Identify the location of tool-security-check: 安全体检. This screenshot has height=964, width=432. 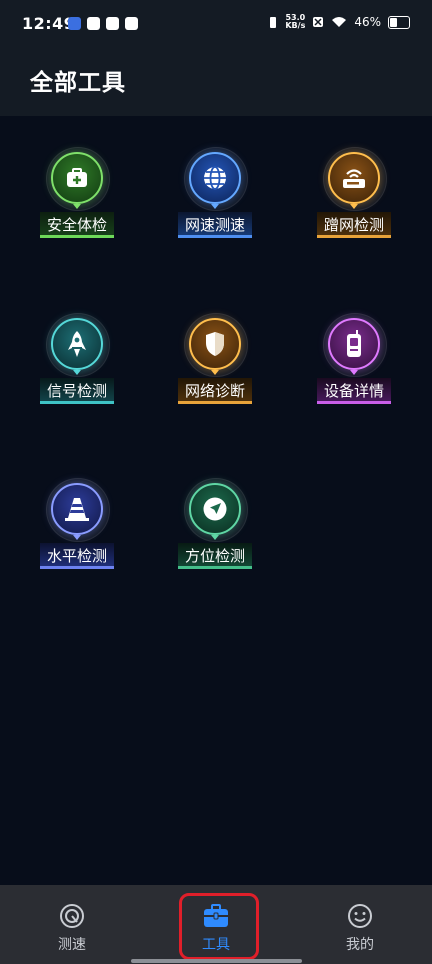
(77, 200).